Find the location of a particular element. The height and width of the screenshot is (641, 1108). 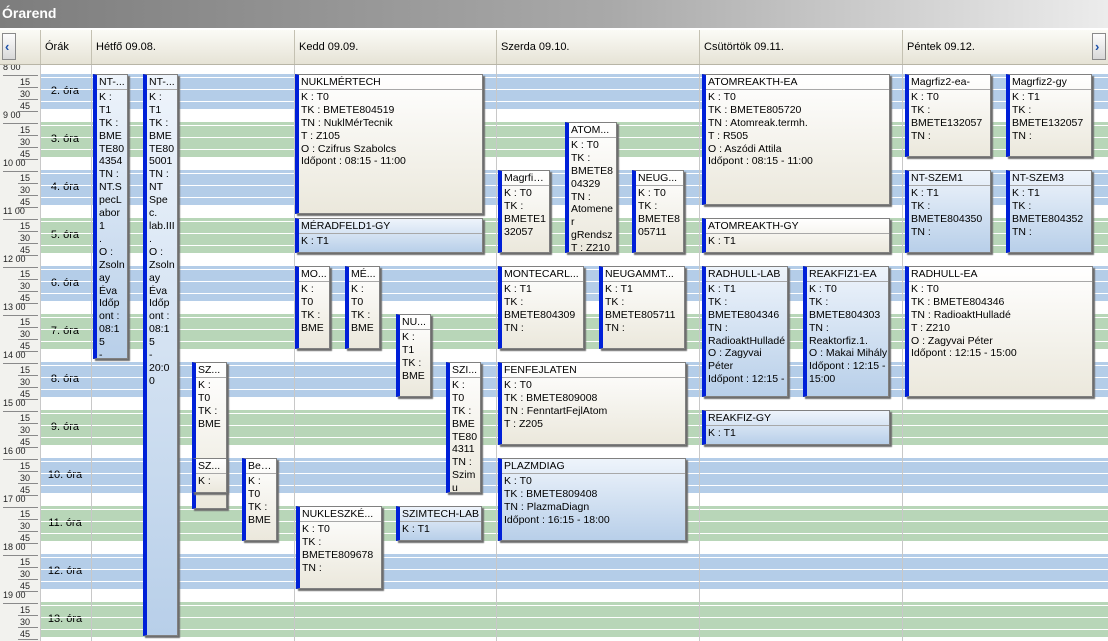

event-card: NT-SZEM1 K : T1 TK : BMETE804350 TN : is located at coordinates (948, 211).